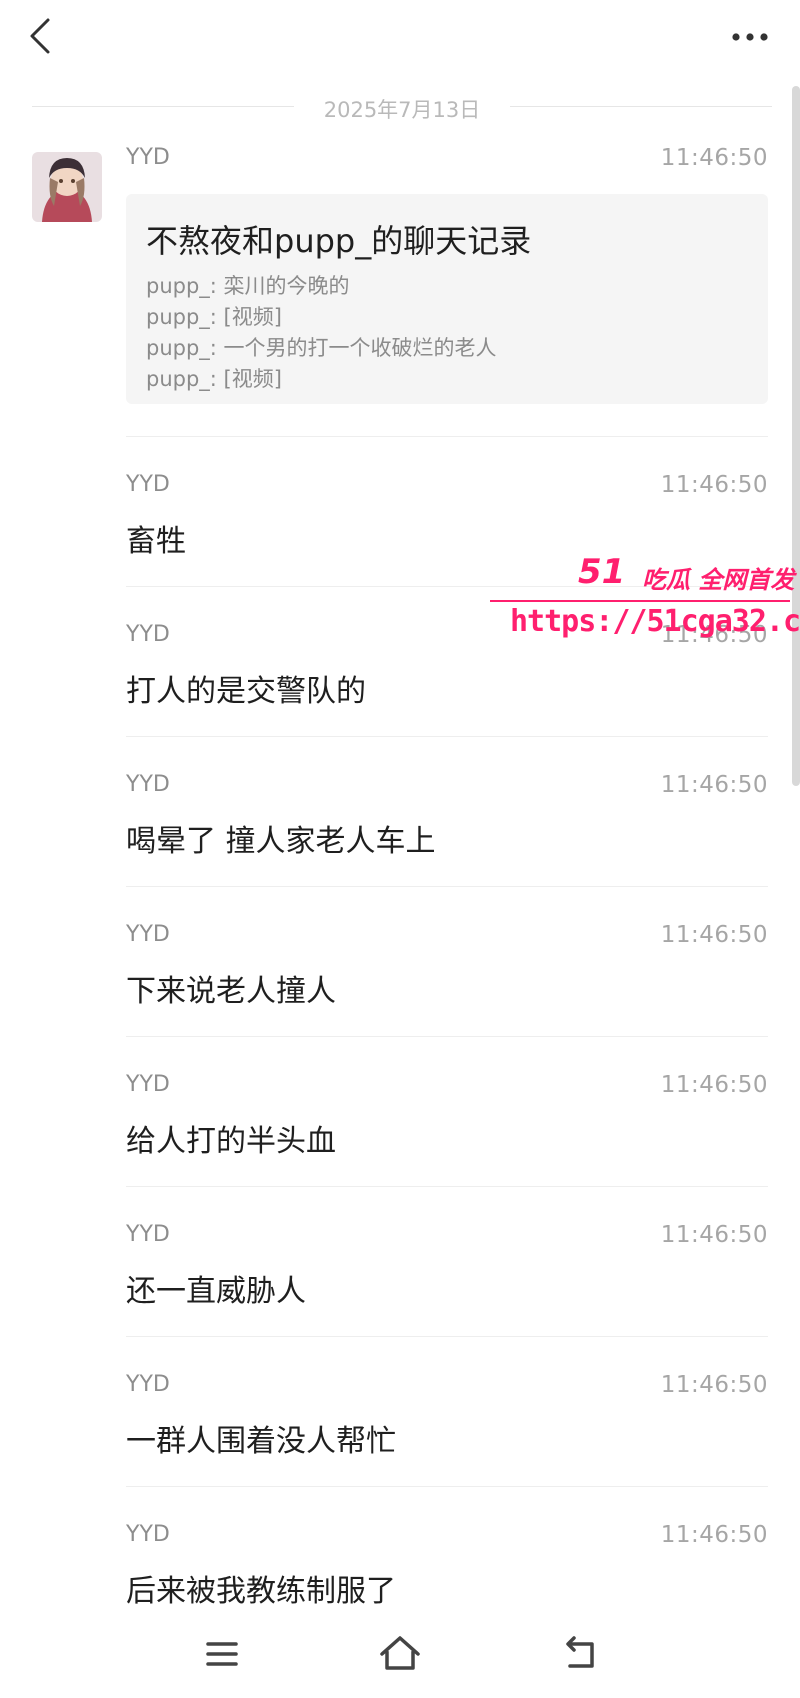 Image resolution: width=800 pixels, height=1698 pixels. I want to click on avatar, so click(67, 187).